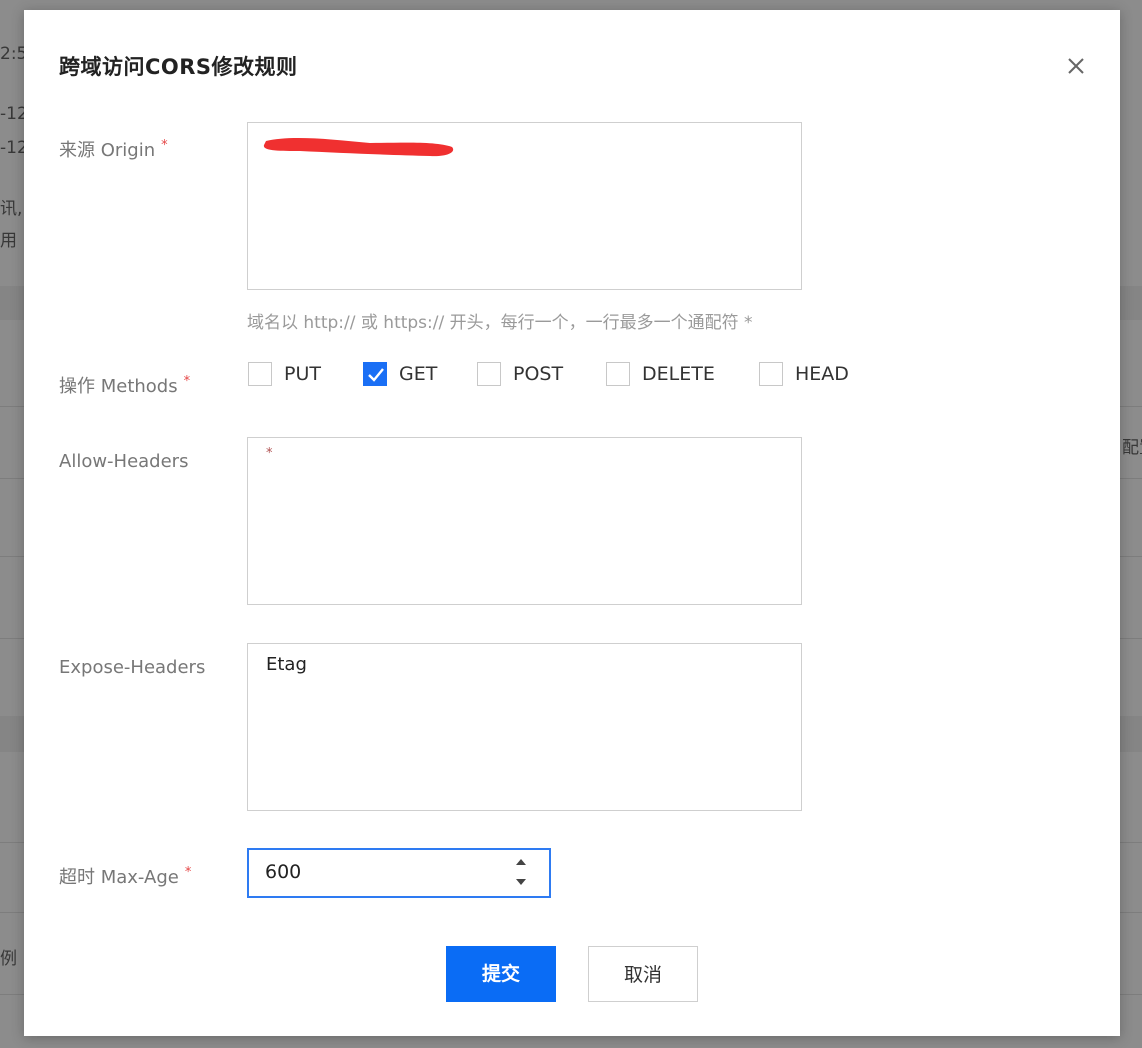 The width and height of the screenshot is (1142, 1048). I want to click on close-button, so click(1076, 66).